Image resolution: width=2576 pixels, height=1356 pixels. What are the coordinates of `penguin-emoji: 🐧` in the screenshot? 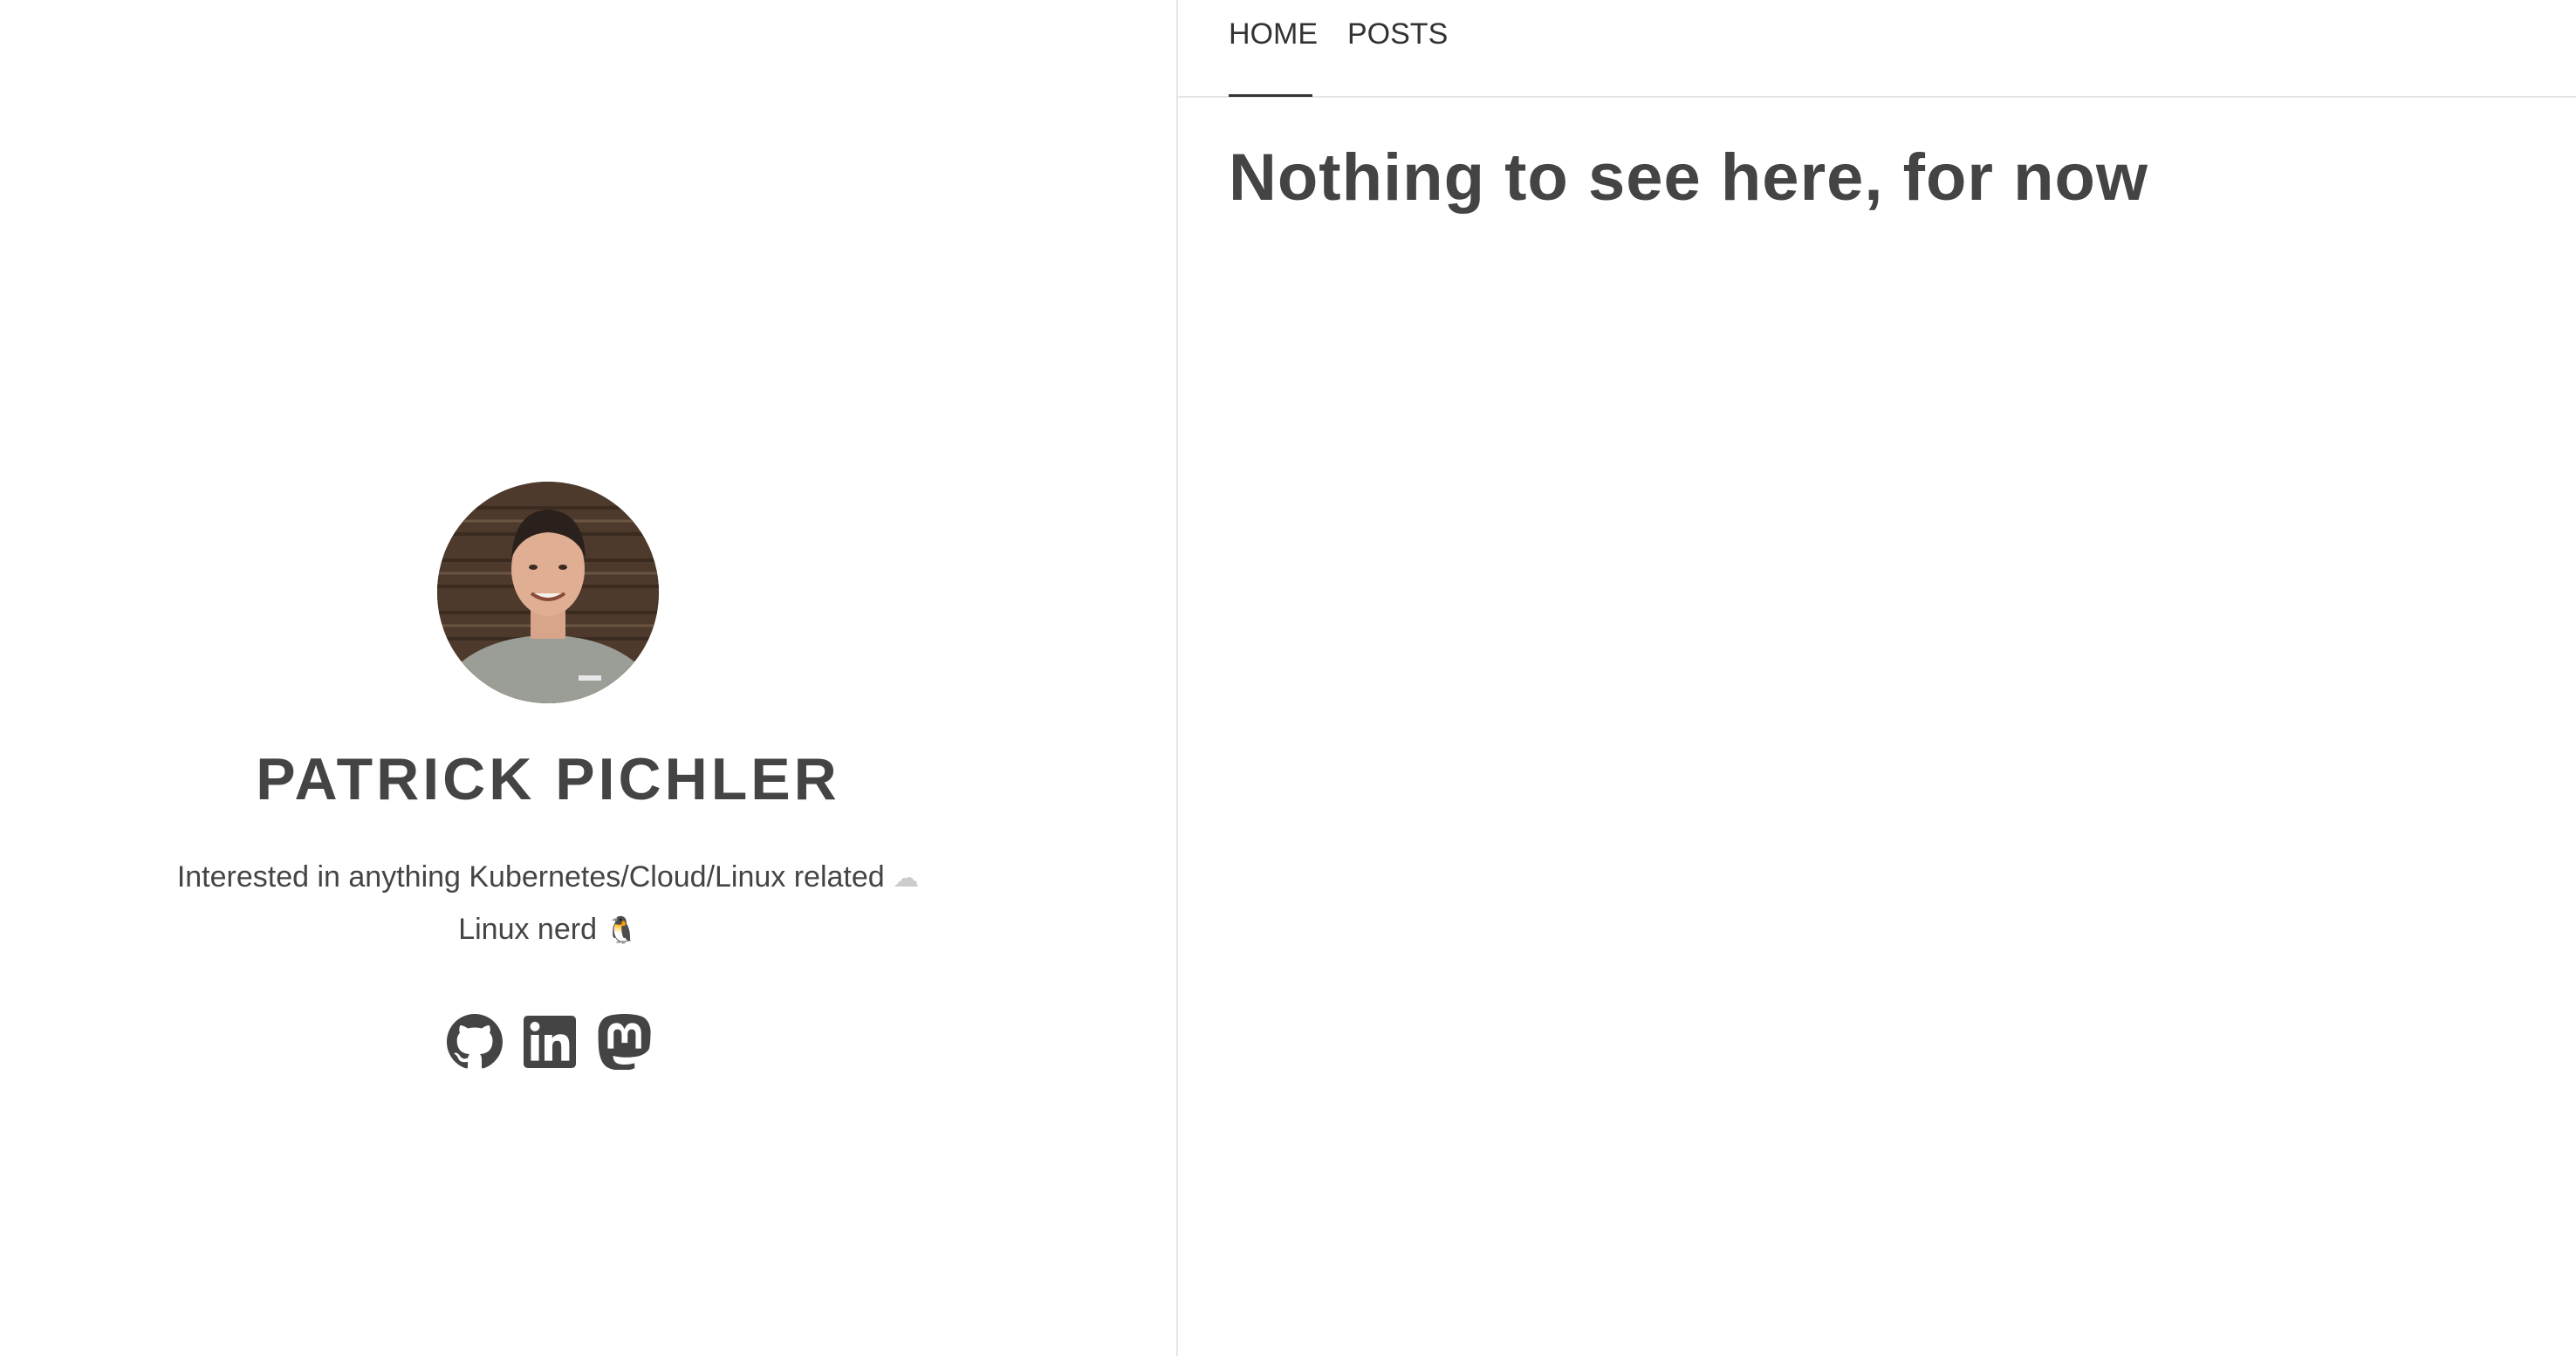 It's located at (622, 930).